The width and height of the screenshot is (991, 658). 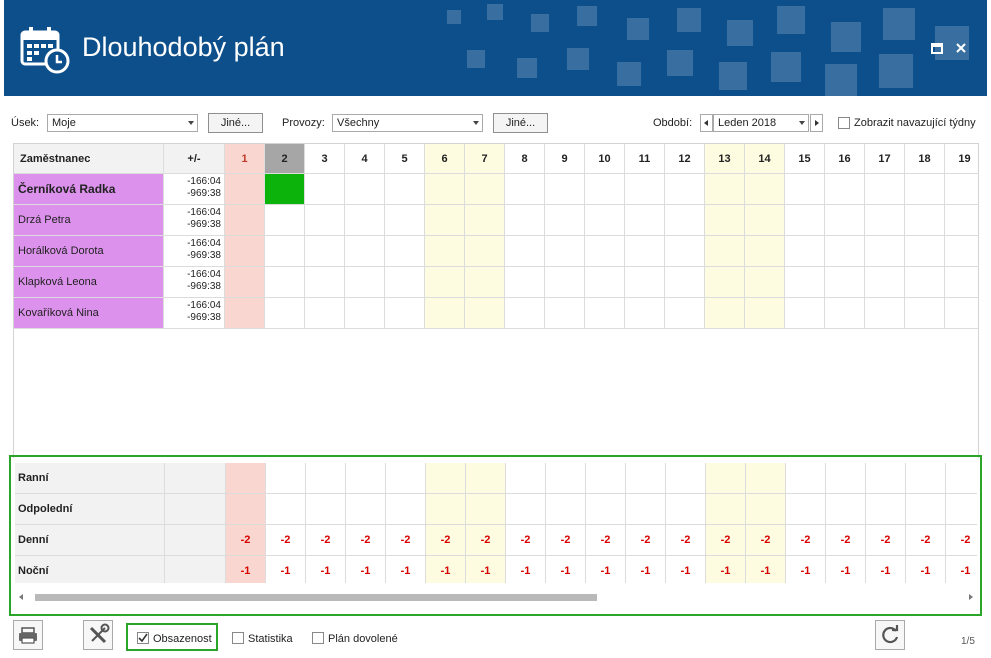 I want to click on day-header: 14, so click(x=765, y=159).